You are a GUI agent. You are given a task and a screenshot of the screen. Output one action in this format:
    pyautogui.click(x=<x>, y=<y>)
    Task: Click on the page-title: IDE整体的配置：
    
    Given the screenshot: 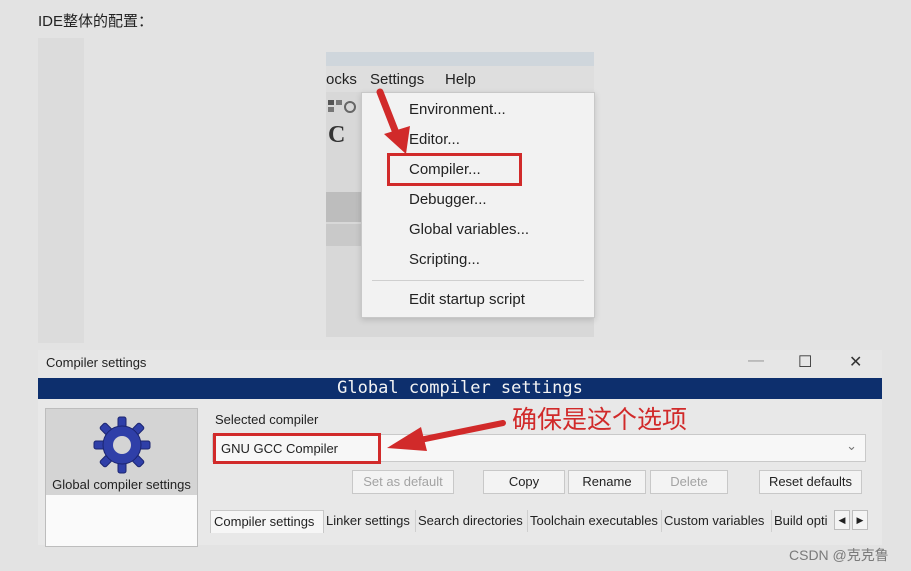 What is the action you would take?
    pyautogui.click(x=96, y=21)
    